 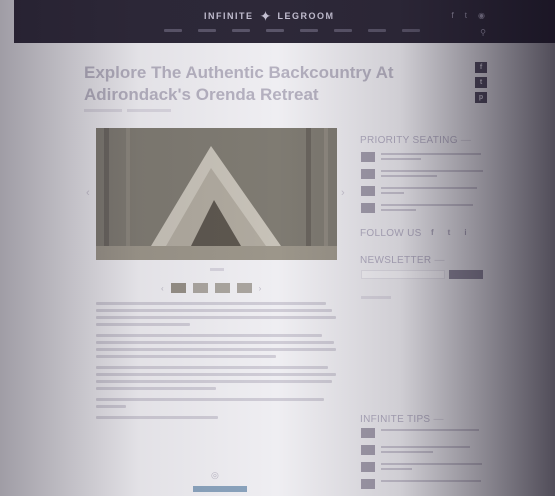 What do you see at coordinates (229, 16) in the screenshot?
I see `logo-text-left: INFINITE` at bounding box center [229, 16].